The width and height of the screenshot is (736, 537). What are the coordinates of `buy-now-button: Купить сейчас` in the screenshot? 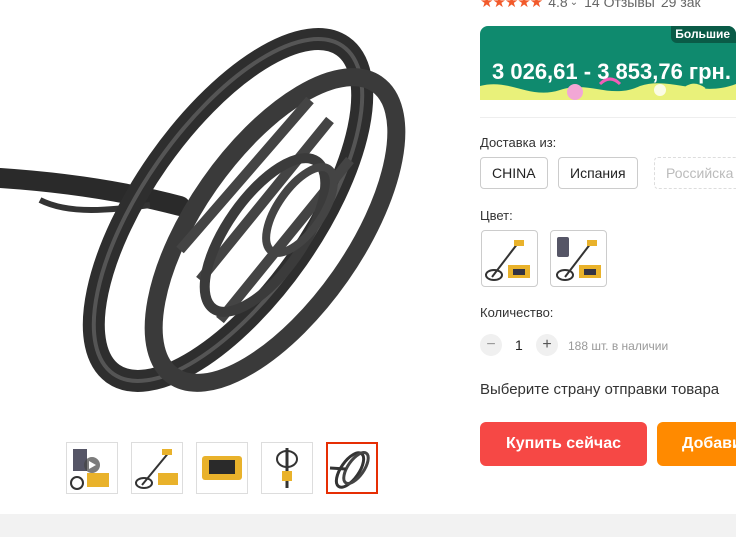 It's located at (563, 444).